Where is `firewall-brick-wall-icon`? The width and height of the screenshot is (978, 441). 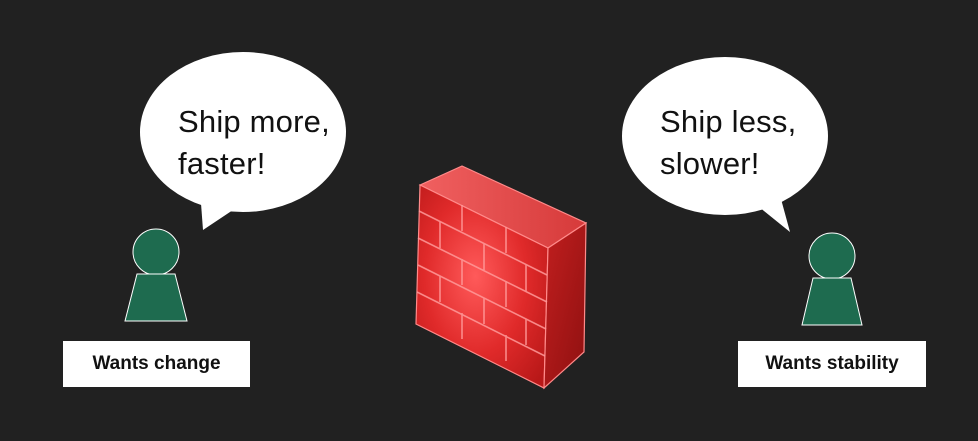
firewall-brick-wall-icon is located at coordinates (501, 277).